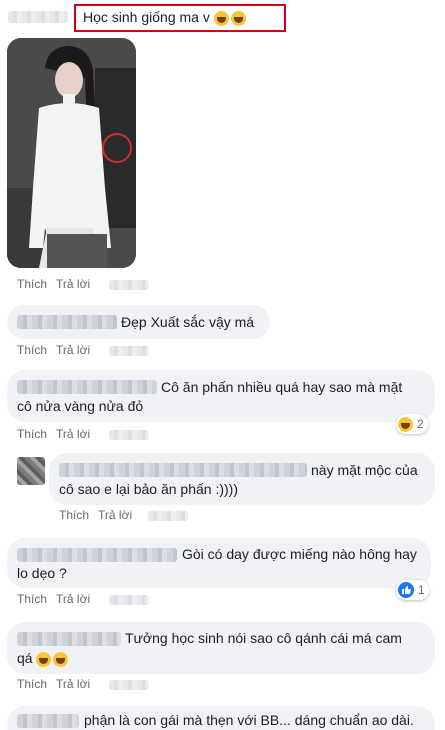 This screenshot has height=730, width=445. I want to click on comment-text-line2: qá, so click(43, 658).